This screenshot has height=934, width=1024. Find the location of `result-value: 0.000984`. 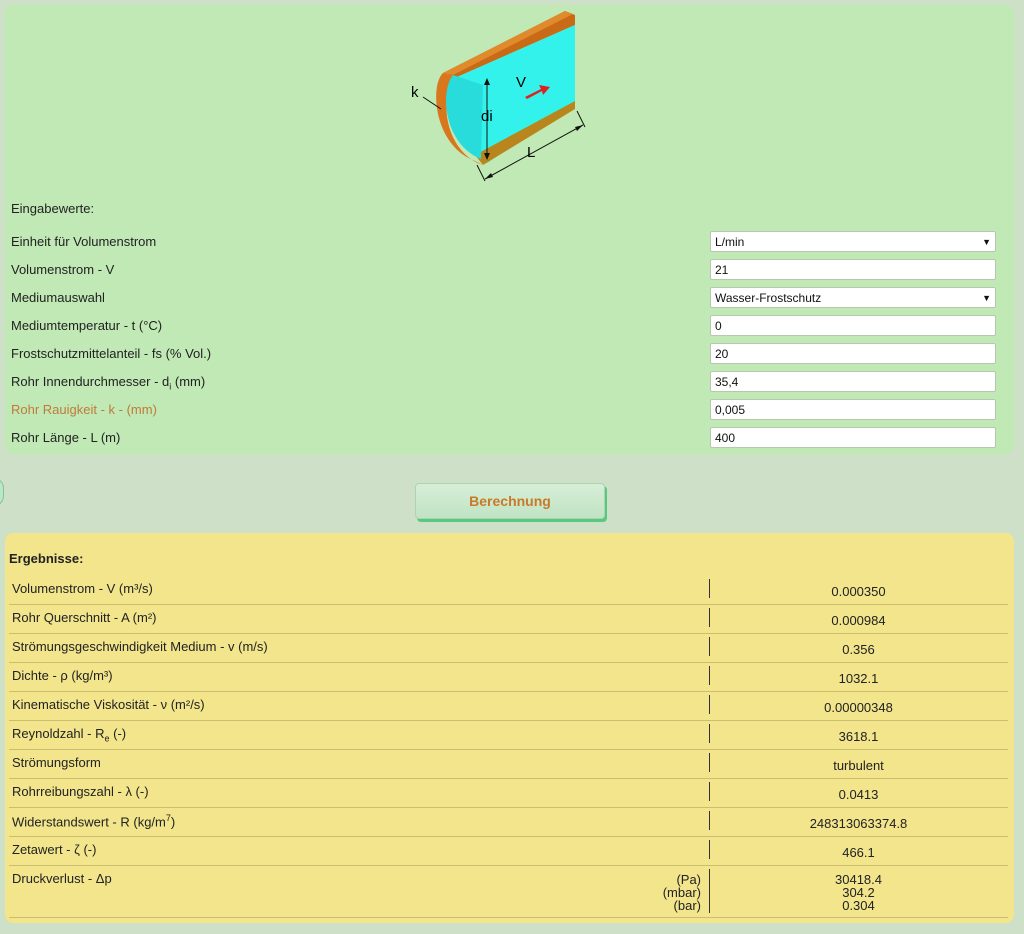

result-value: 0.000984 is located at coordinates (858, 620).